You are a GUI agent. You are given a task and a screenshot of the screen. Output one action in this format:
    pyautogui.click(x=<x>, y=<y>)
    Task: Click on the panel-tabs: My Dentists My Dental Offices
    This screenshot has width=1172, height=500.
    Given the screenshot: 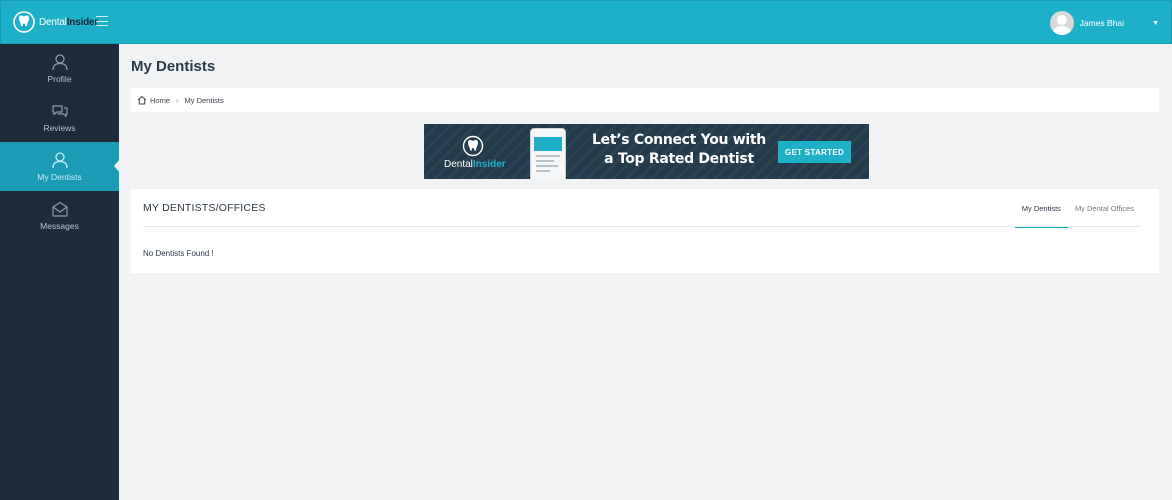 What is the action you would take?
    pyautogui.click(x=1077, y=208)
    